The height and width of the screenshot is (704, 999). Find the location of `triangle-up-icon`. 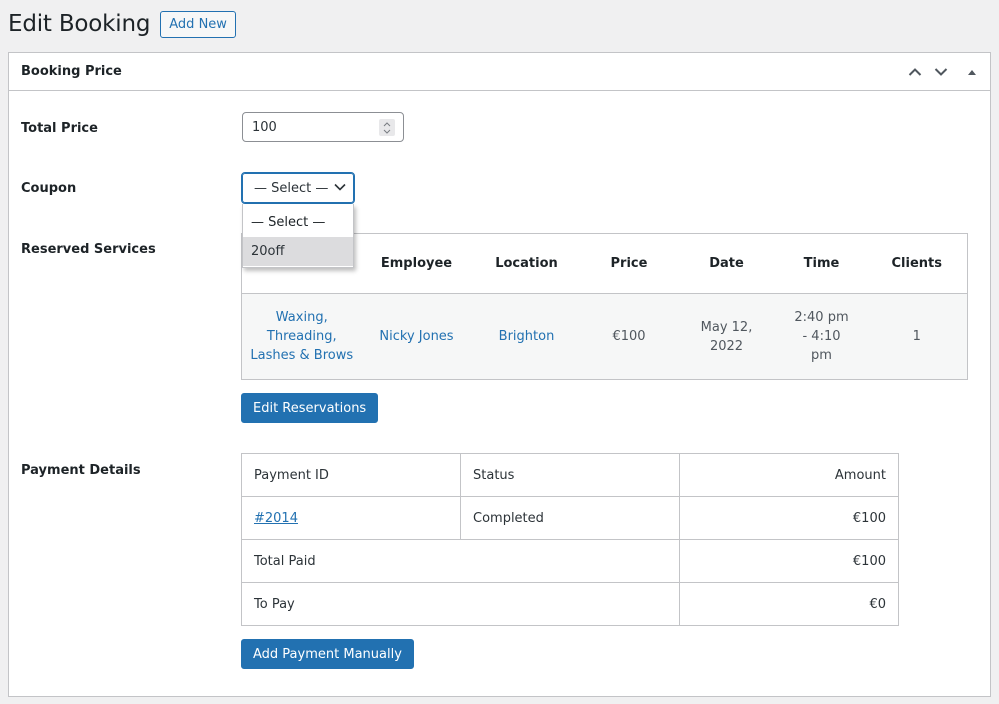

triangle-up-icon is located at coordinates (972, 72).